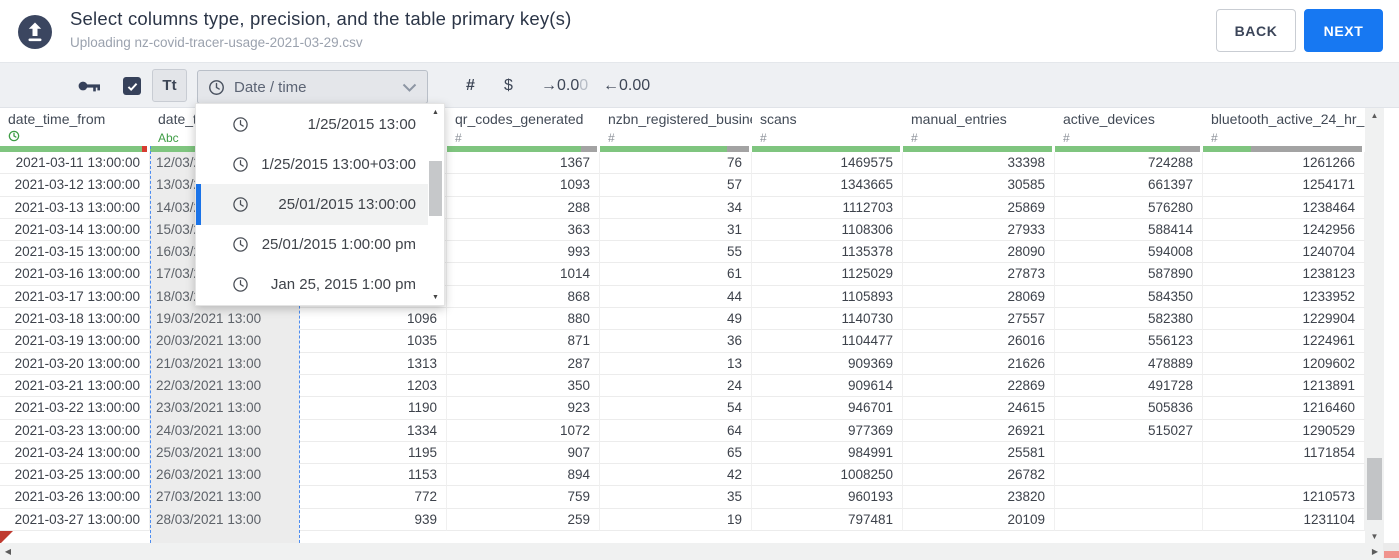 Image resolution: width=1399 pixels, height=560 pixels. What do you see at coordinates (1374, 489) in the screenshot?
I see `vertical-scrollbar-thumb` at bounding box center [1374, 489].